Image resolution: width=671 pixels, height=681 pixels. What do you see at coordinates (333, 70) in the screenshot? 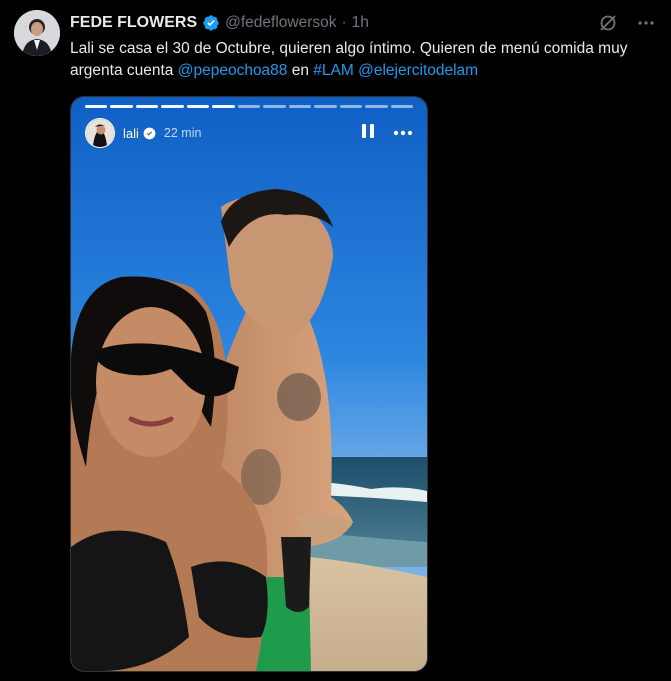
I see `hashtag-link: #LAM` at bounding box center [333, 70].